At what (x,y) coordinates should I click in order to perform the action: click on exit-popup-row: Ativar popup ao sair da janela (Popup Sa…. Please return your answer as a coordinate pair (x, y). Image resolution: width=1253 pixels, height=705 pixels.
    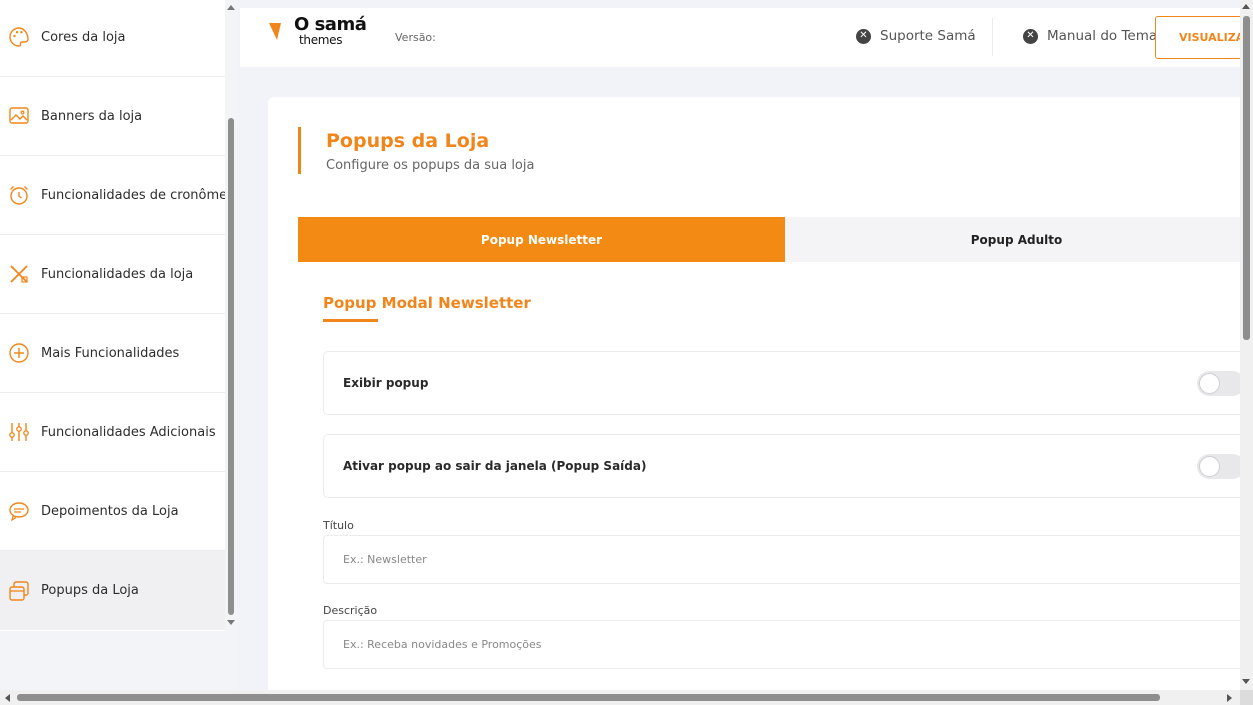
    Looking at the image, I should click on (788, 466).